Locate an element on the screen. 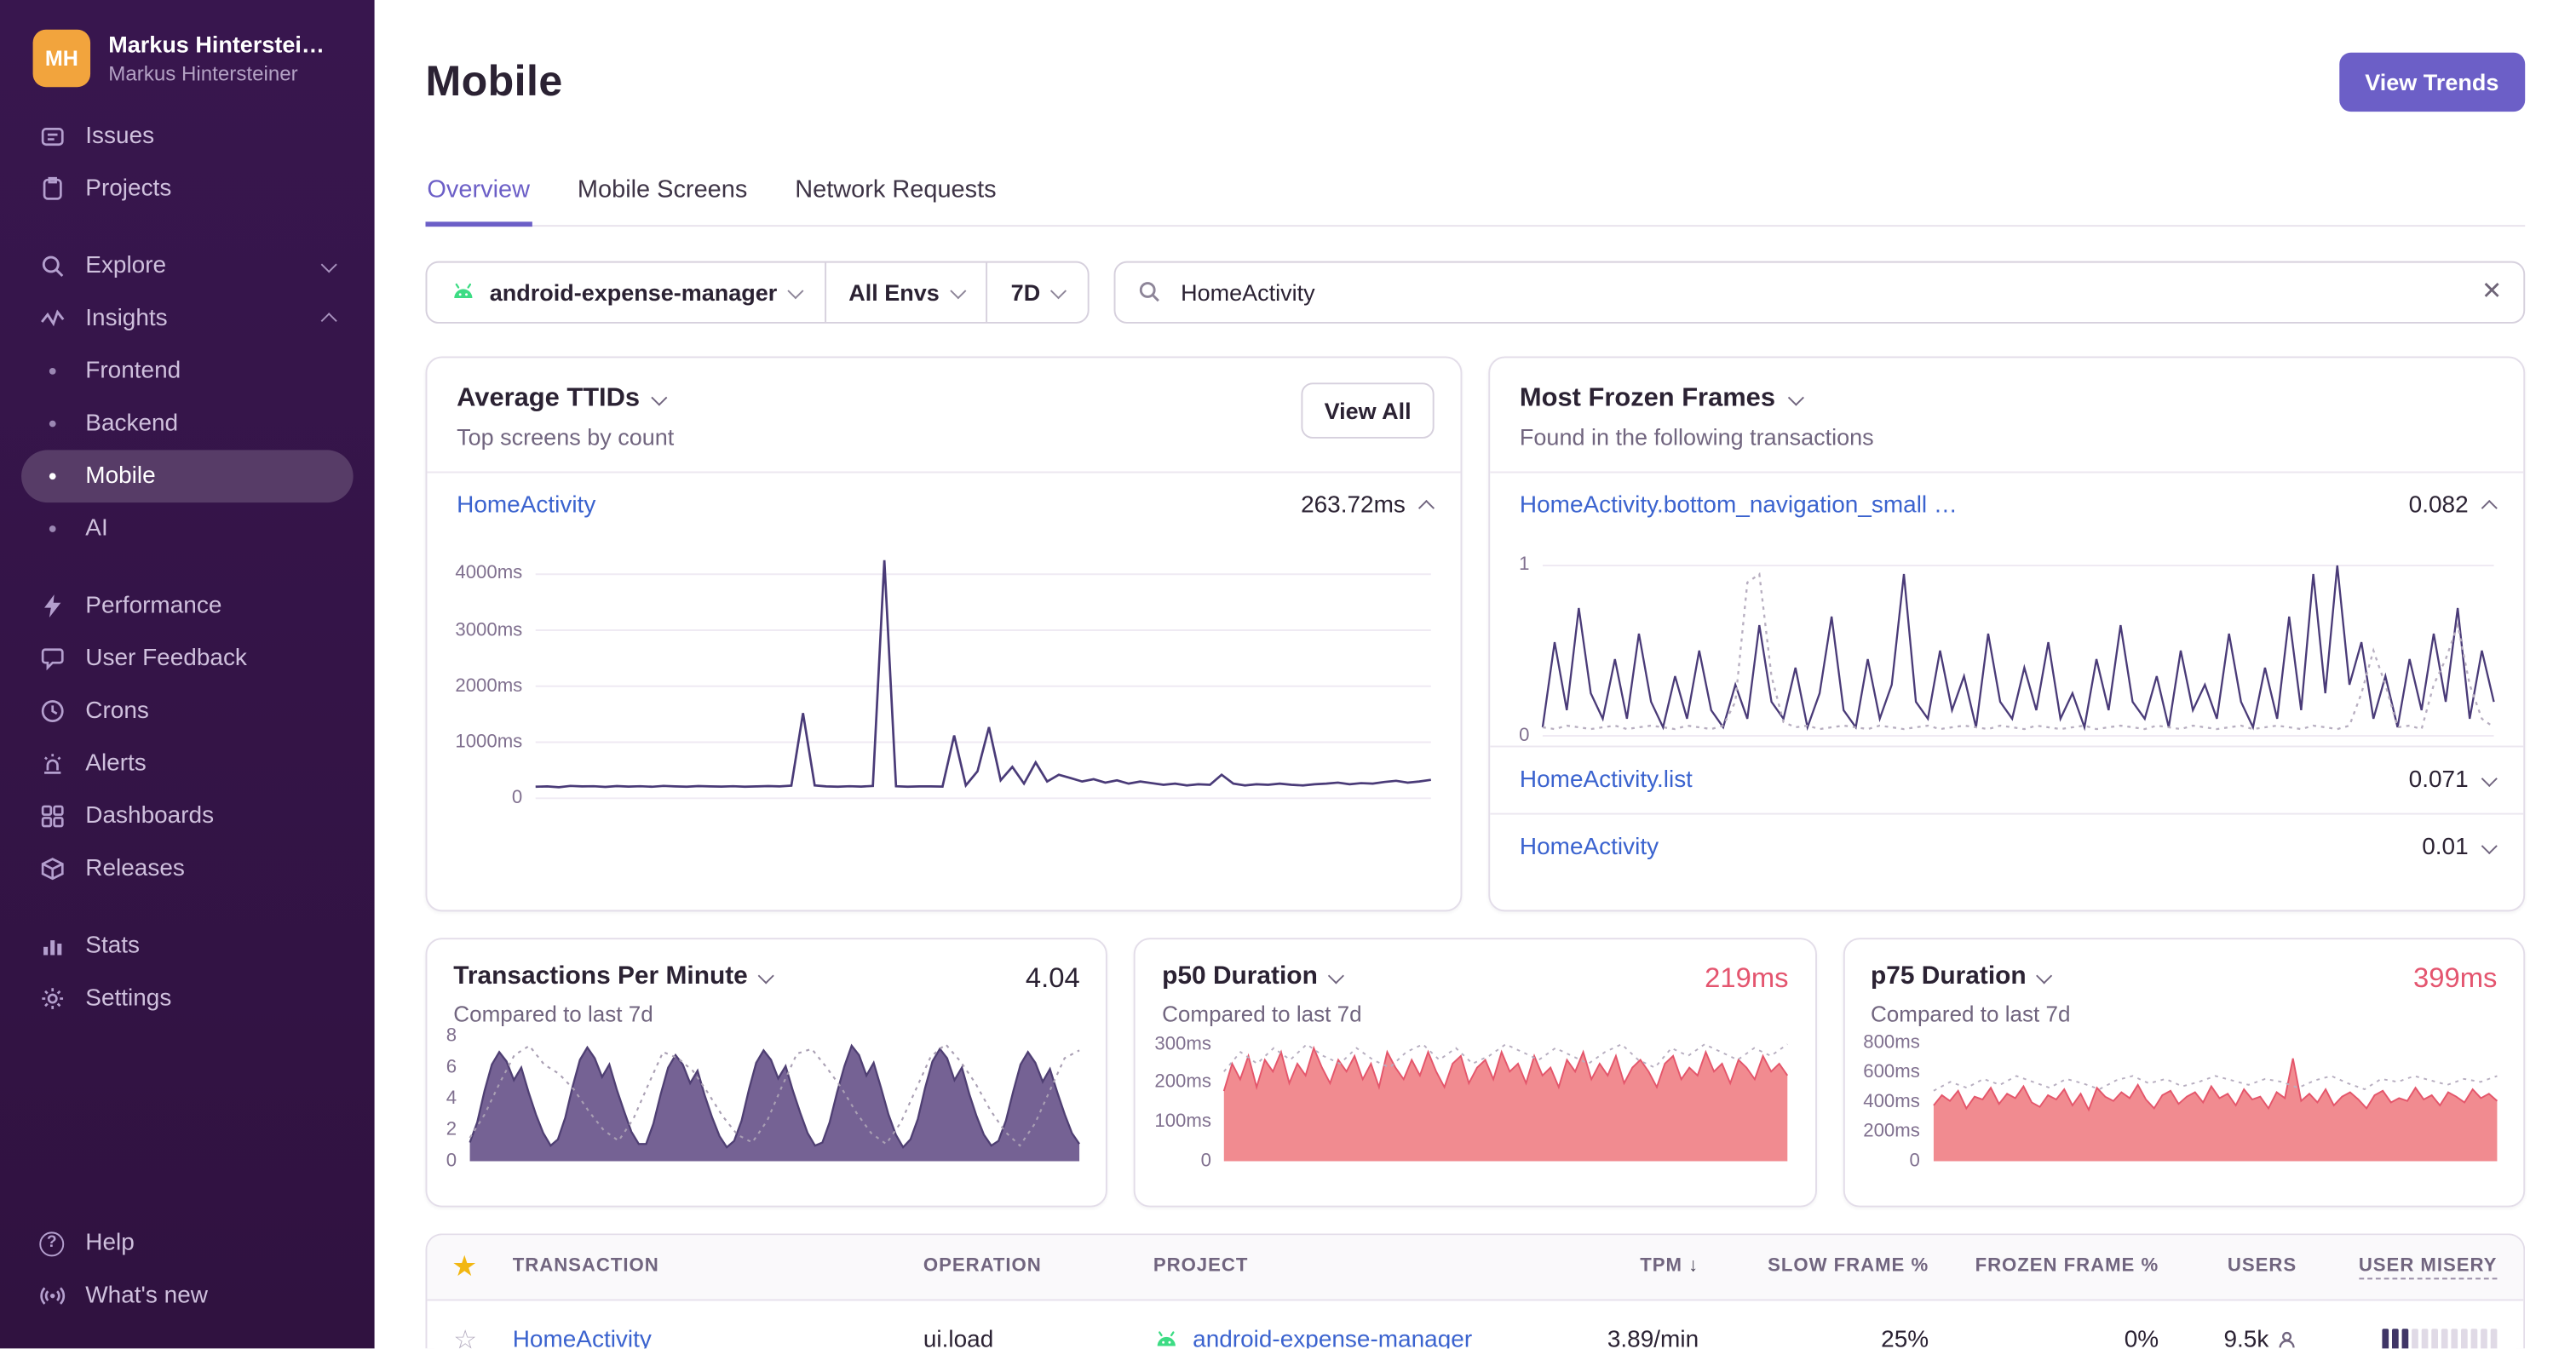 Image resolution: width=2576 pixels, height=1349 pixels. p50-chart: 0 100ms 200ms 300ms is located at coordinates (1475, 1103).